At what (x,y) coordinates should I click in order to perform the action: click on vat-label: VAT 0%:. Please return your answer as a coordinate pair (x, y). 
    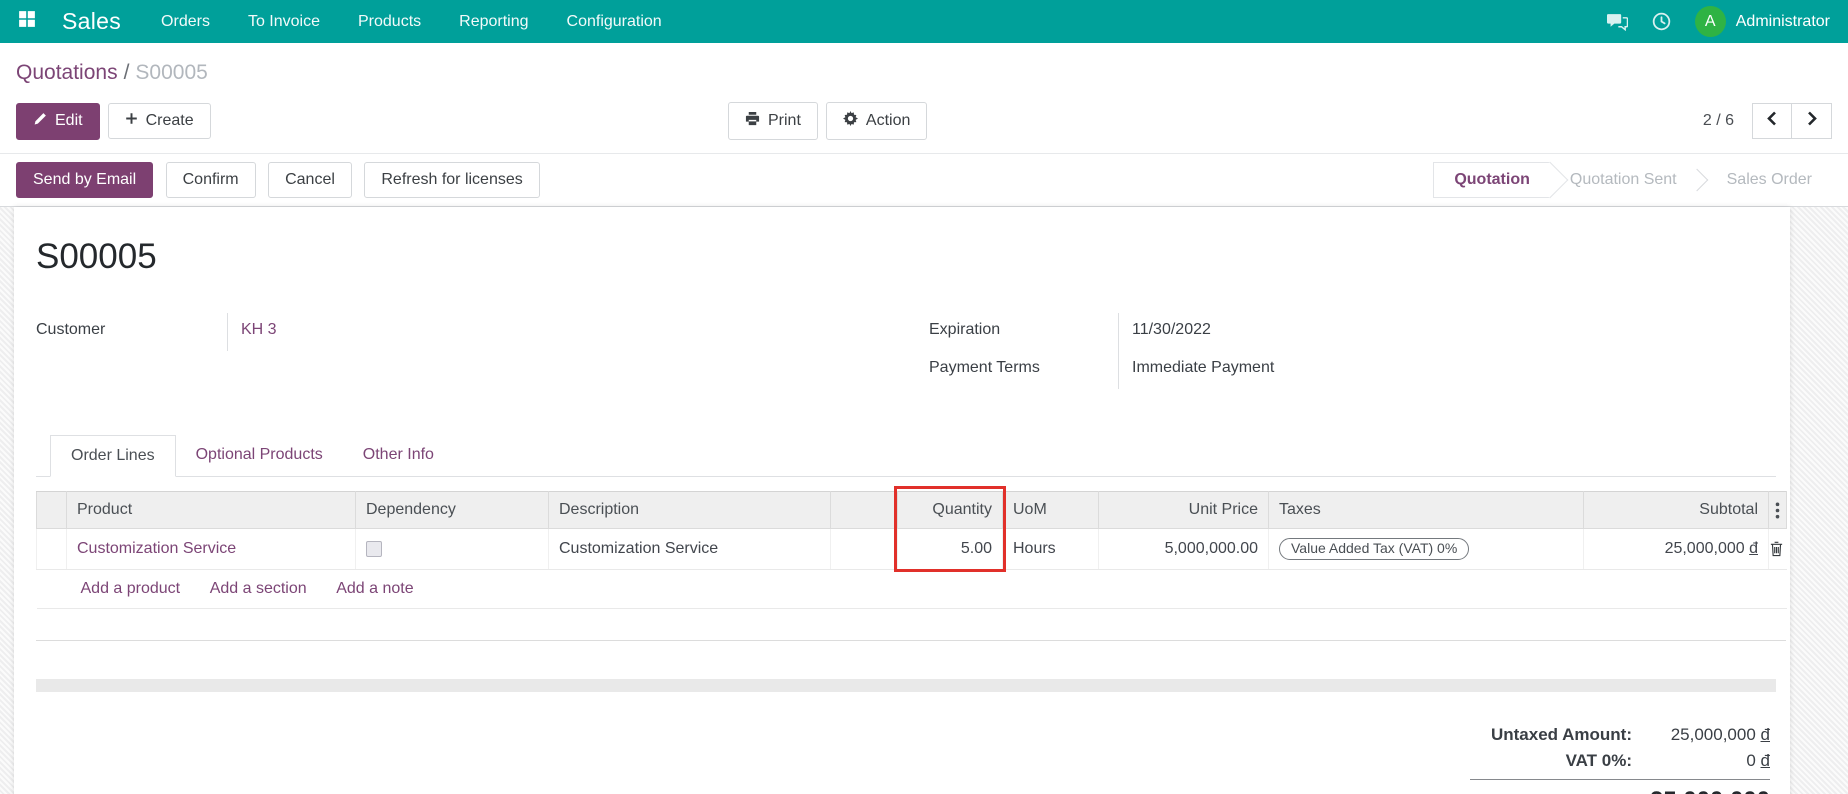
    Looking at the image, I should click on (1598, 760).